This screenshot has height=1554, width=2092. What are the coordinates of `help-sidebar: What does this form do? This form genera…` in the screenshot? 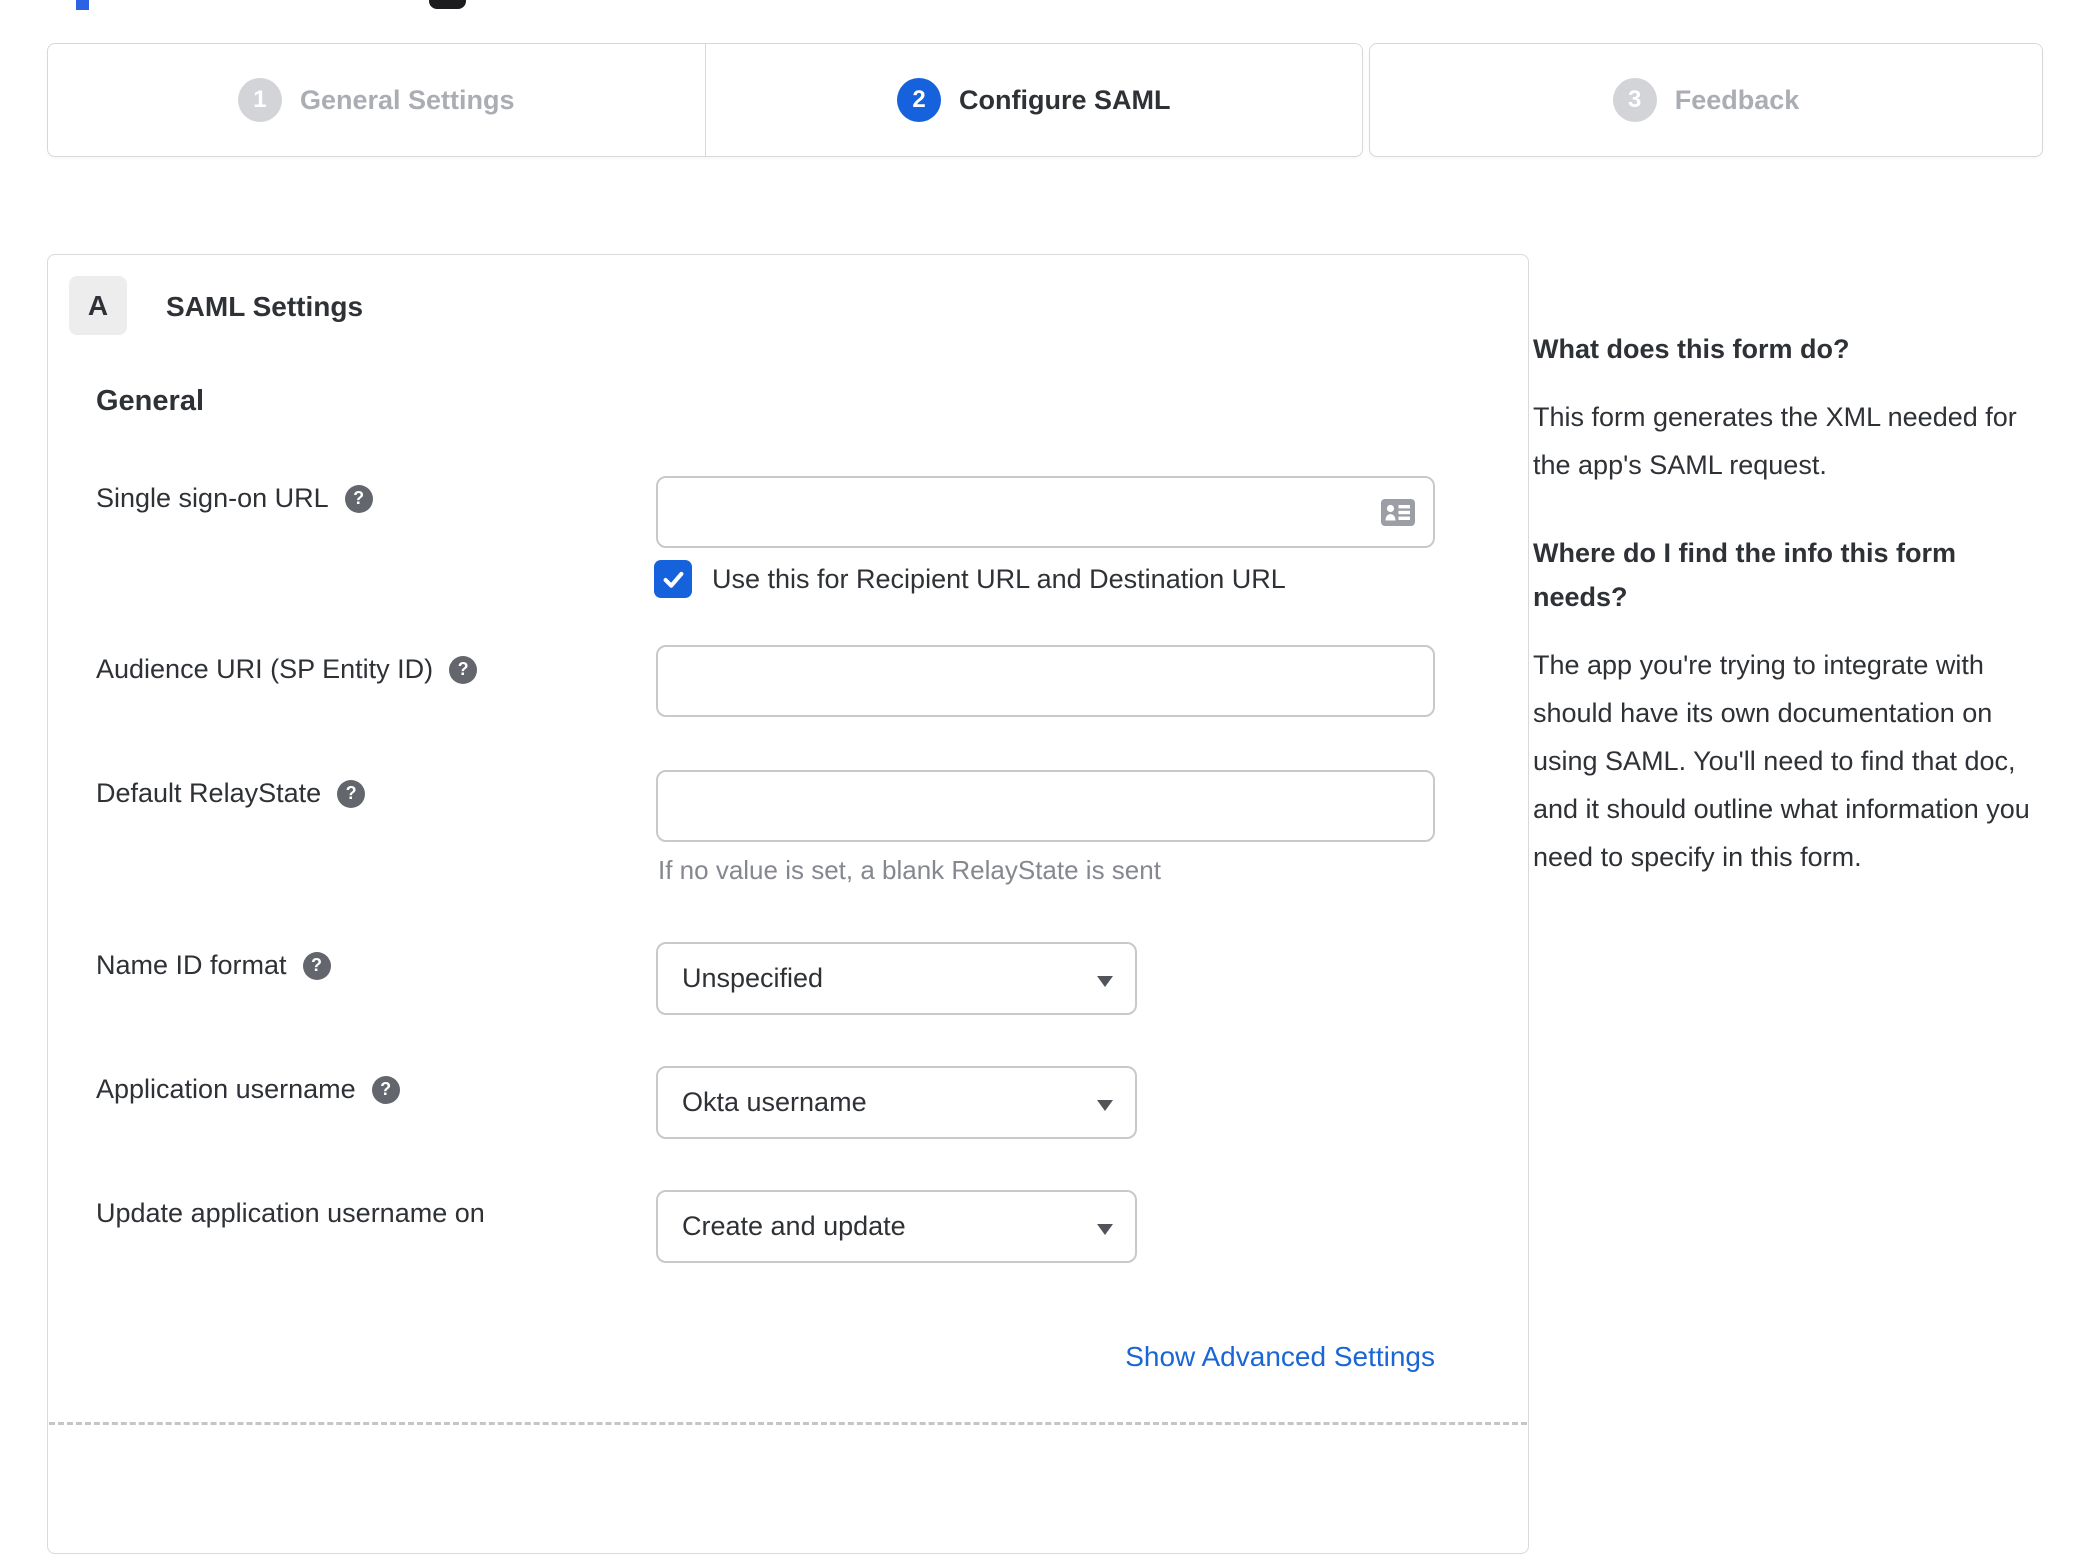 It's located at (1790, 625).